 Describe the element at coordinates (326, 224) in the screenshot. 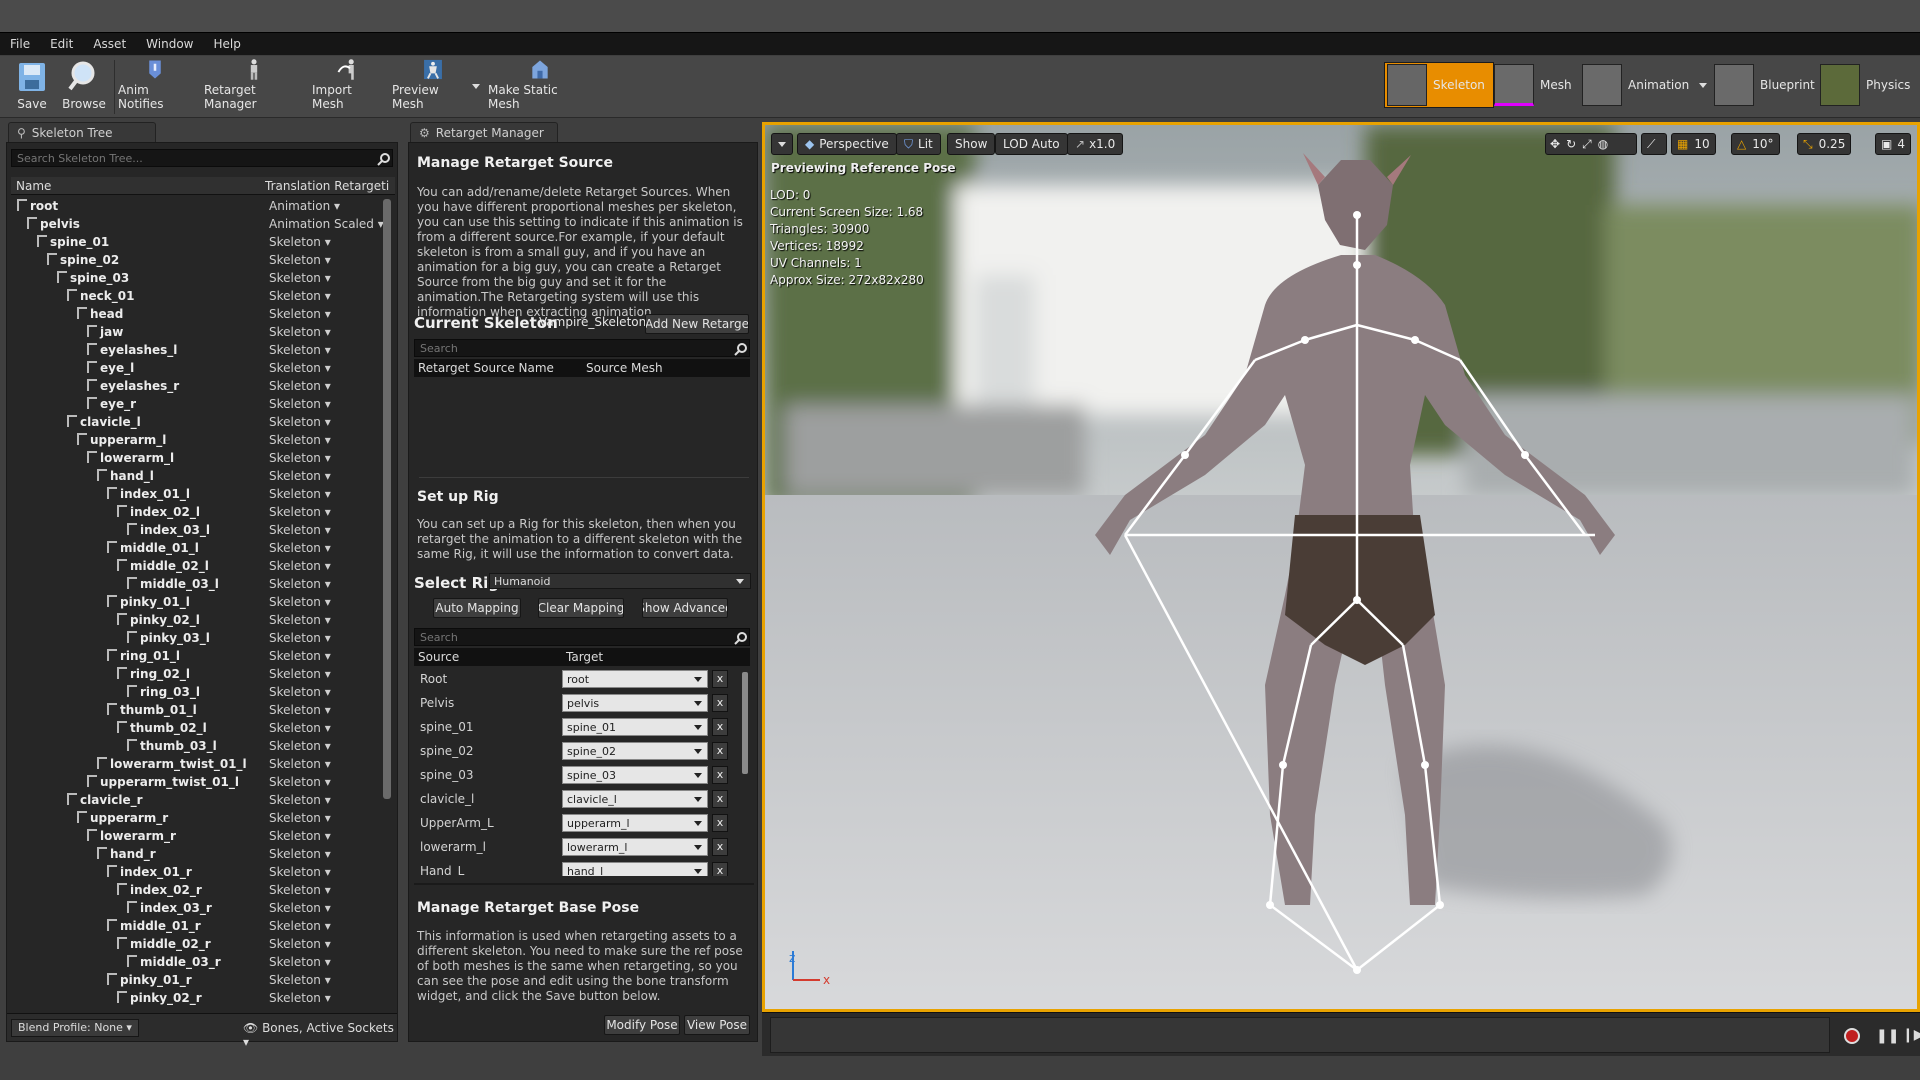

I see `retarget-mode-dropdown: Animation Scaled ▾` at that location.